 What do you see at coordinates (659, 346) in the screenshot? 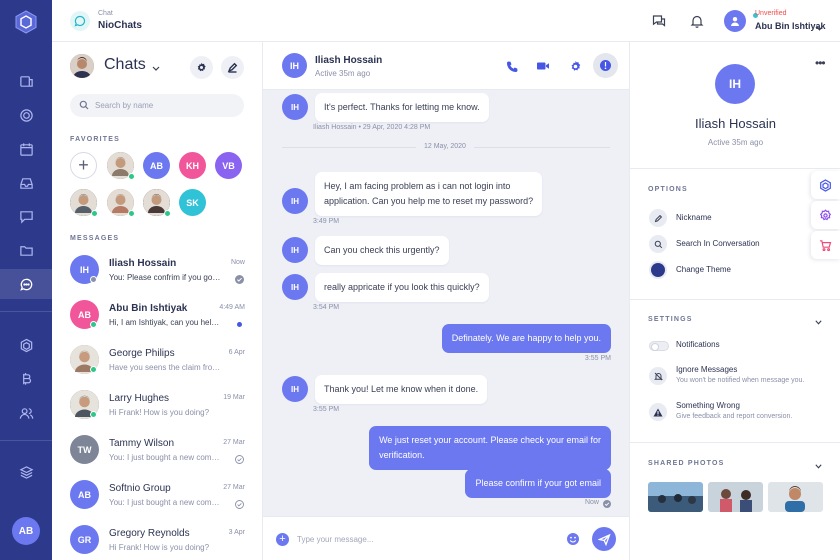
I see `notifications-toggle` at bounding box center [659, 346].